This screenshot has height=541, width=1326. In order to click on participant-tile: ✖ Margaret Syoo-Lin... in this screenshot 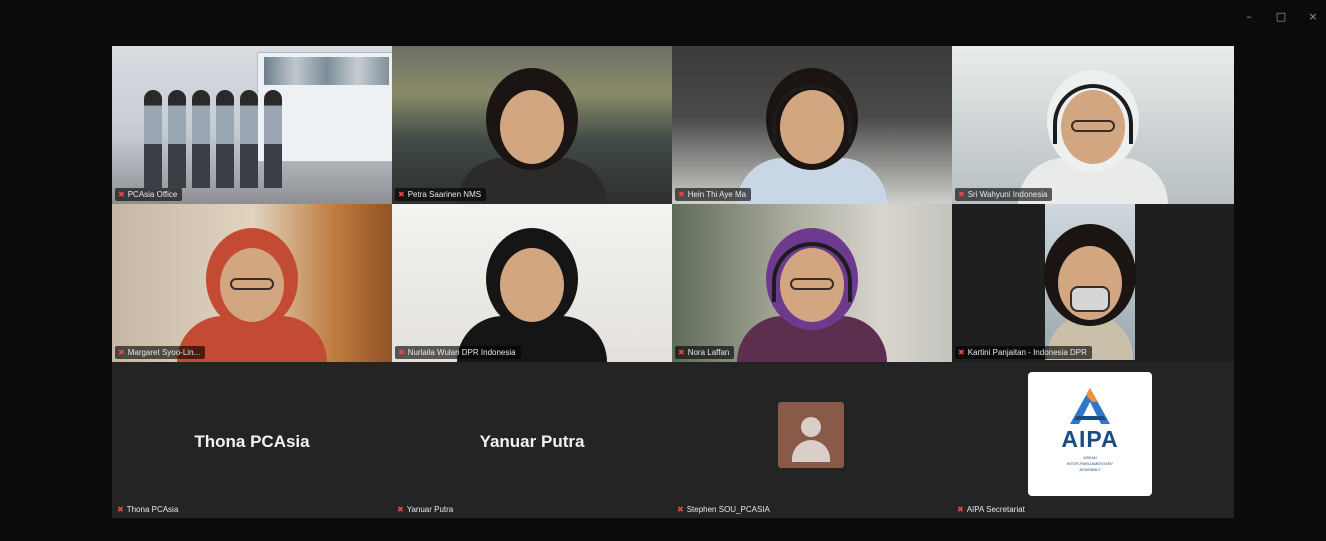, I will do `click(252, 283)`.